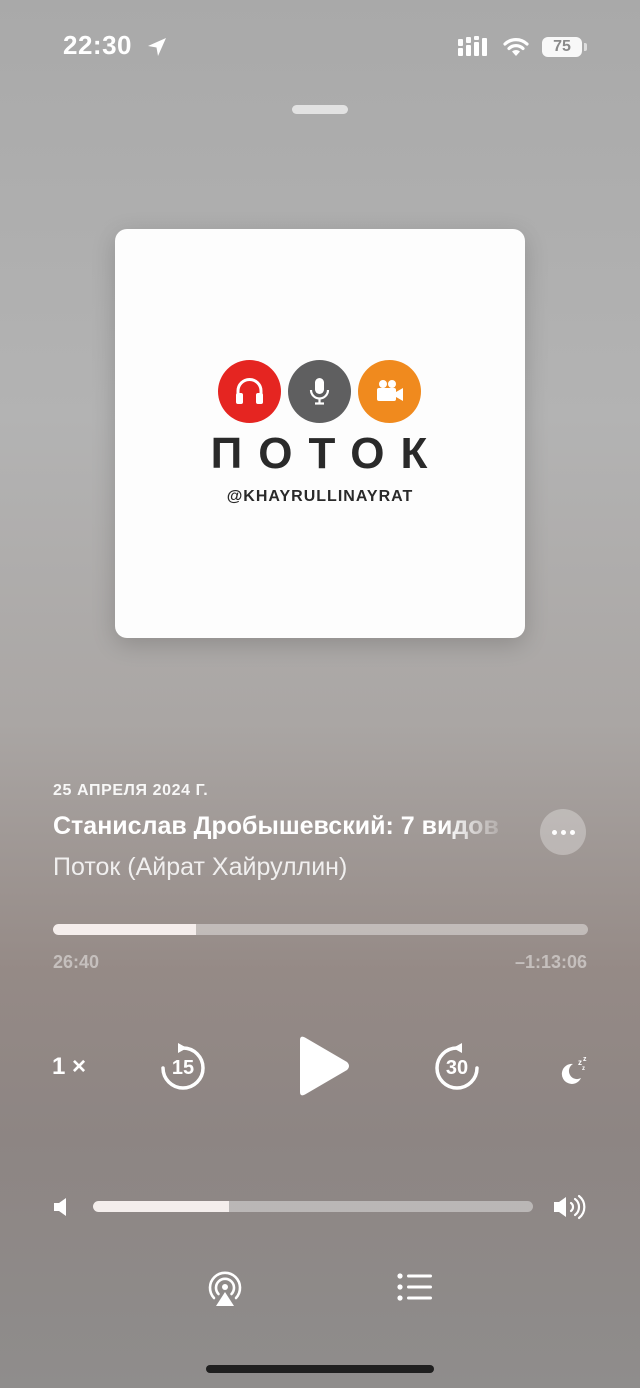  What do you see at coordinates (320, 1369) in the screenshot?
I see `home-indicator` at bounding box center [320, 1369].